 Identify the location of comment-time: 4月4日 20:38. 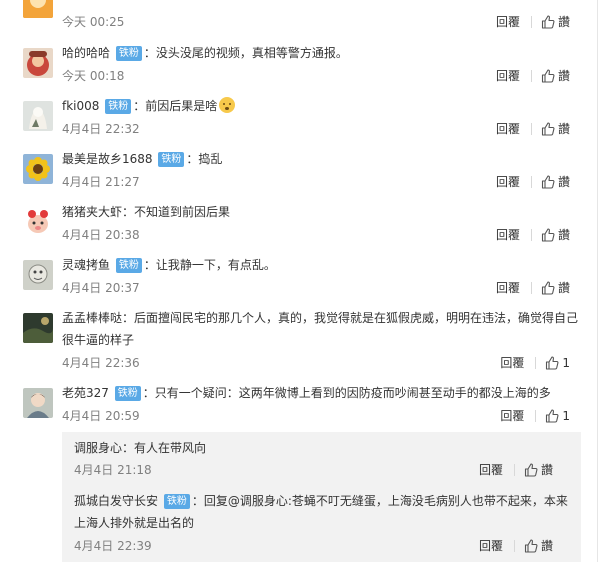
(101, 235).